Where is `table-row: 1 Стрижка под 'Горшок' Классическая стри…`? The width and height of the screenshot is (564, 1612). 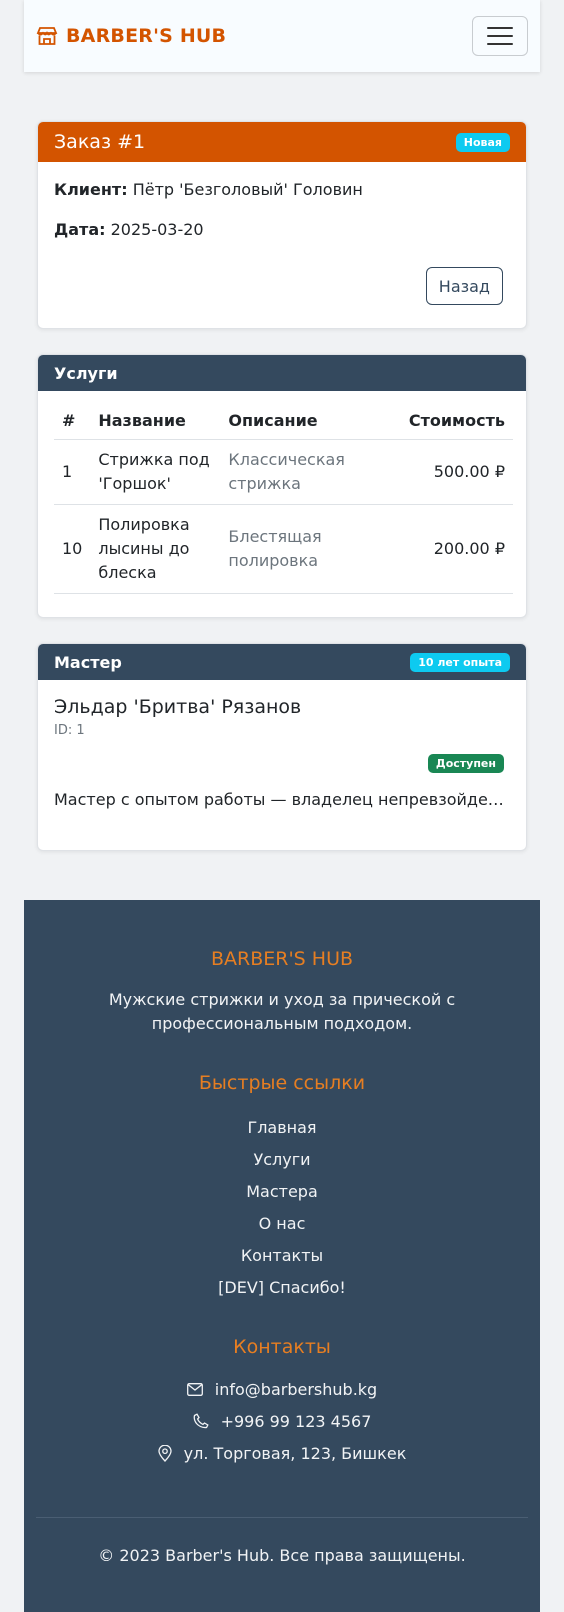
table-row: 1 Стрижка под 'Горшок' Классическая стри… is located at coordinates (283, 472).